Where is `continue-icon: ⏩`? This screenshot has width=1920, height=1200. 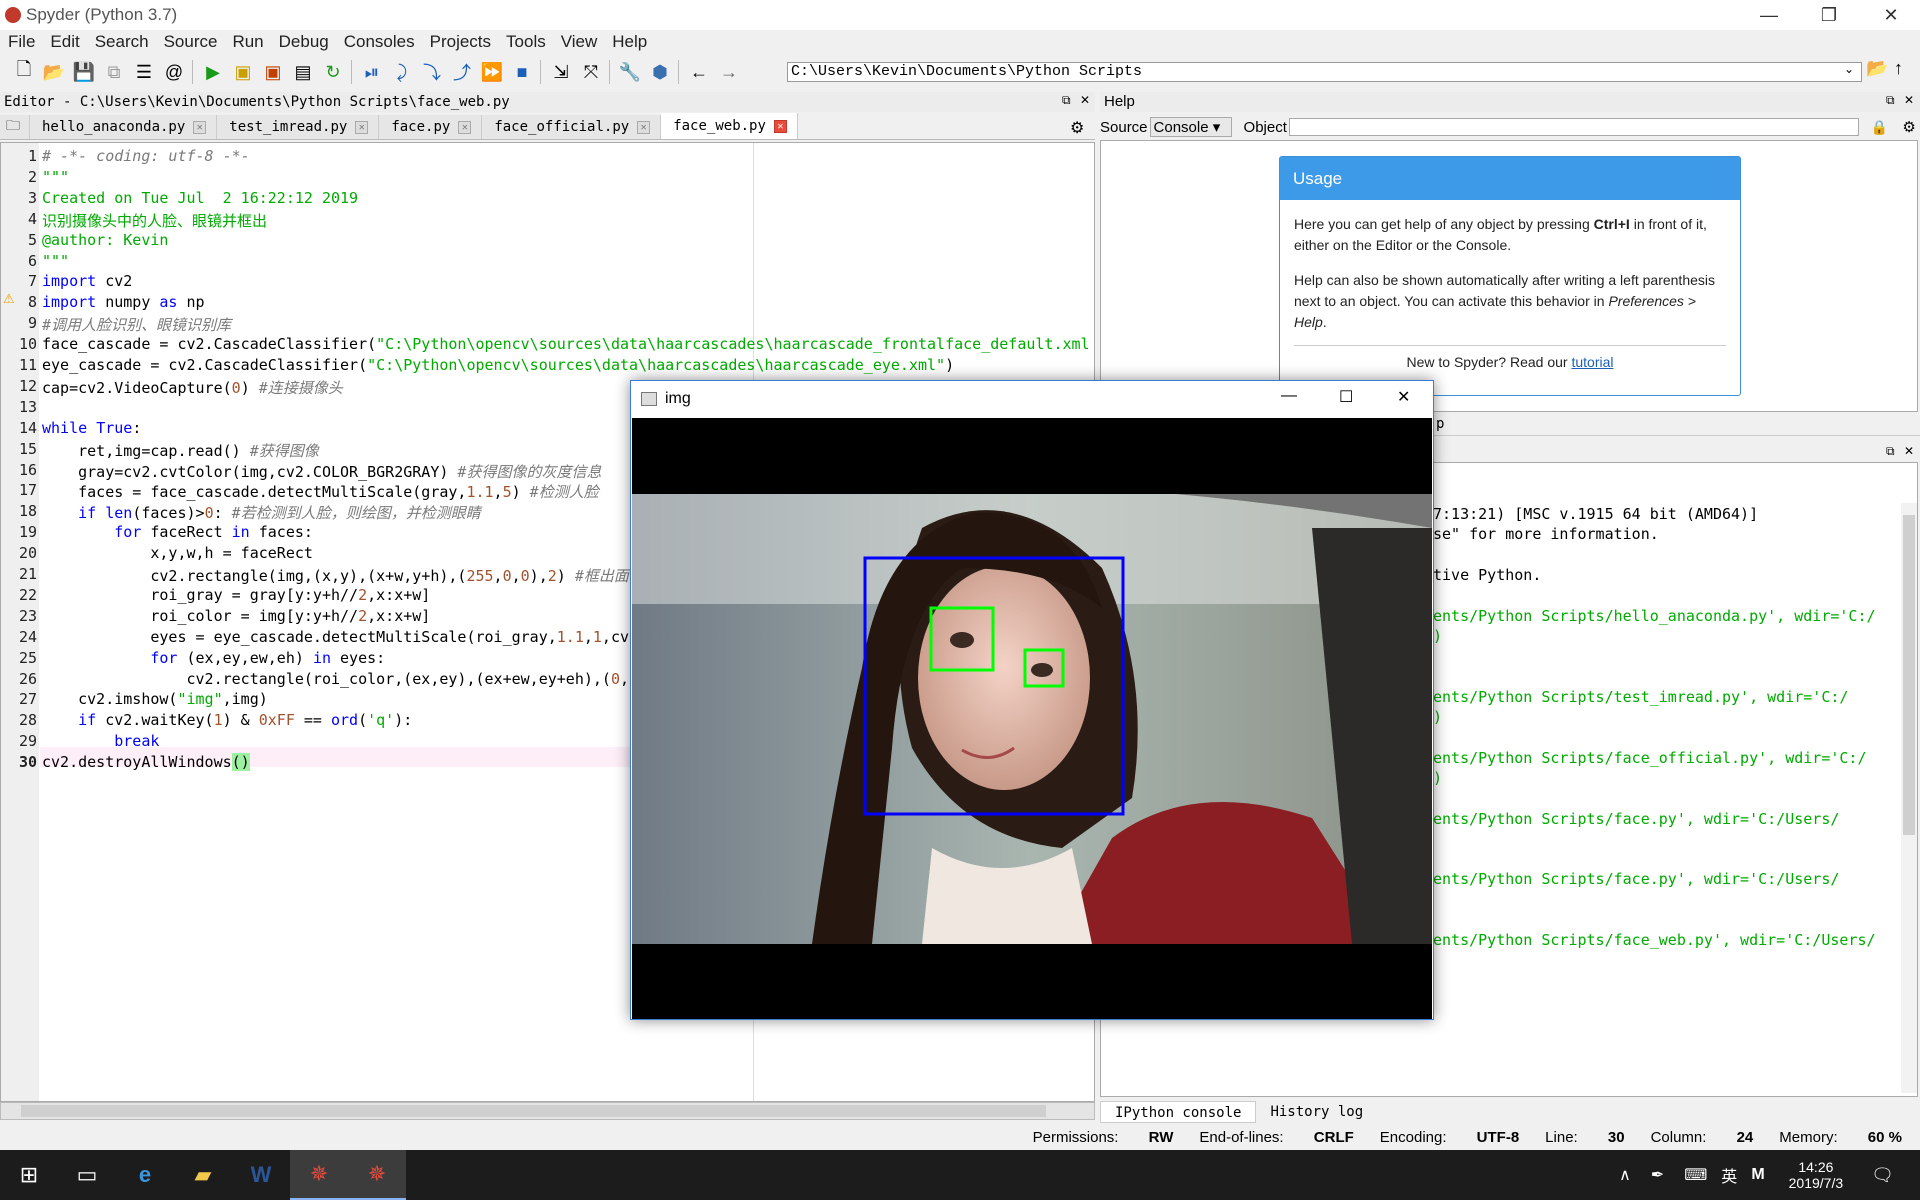 continue-icon: ⏩ is located at coordinates (492, 72).